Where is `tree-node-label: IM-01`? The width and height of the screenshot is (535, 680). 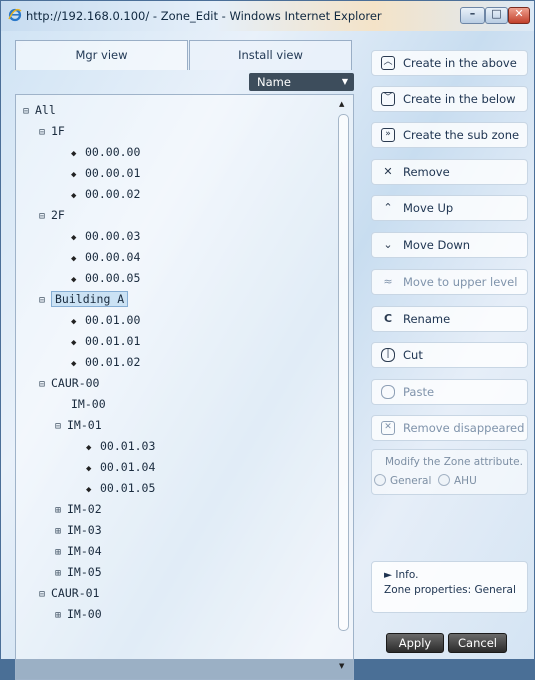
tree-node-label: IM-01 is located at coordinates (84, 425).